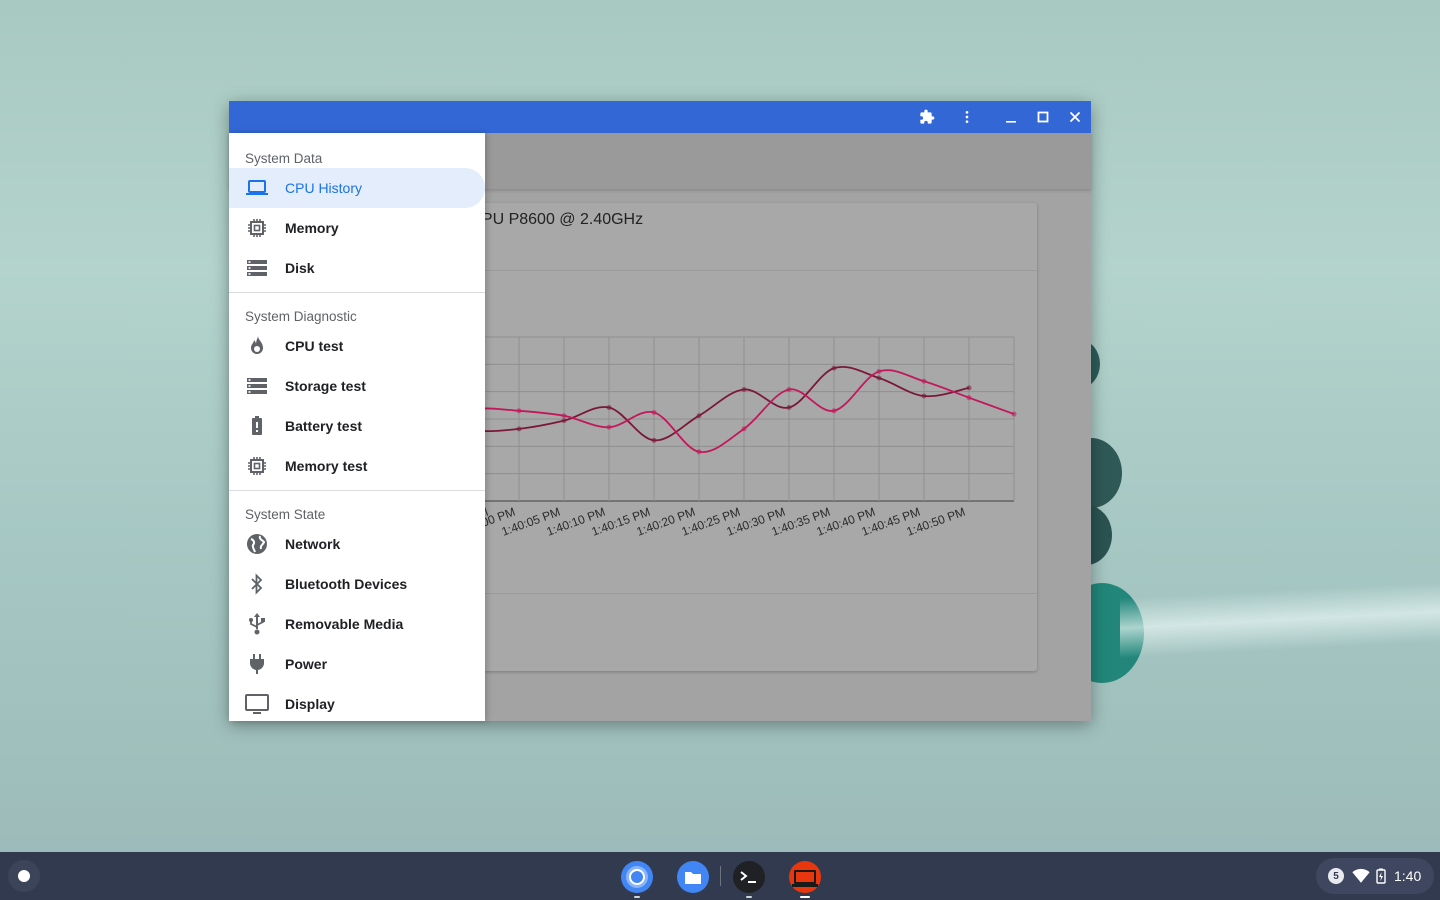 This screenshot has width=1440, height=900. I want to click on notification-count-badge: 5, so click(1336, 876).